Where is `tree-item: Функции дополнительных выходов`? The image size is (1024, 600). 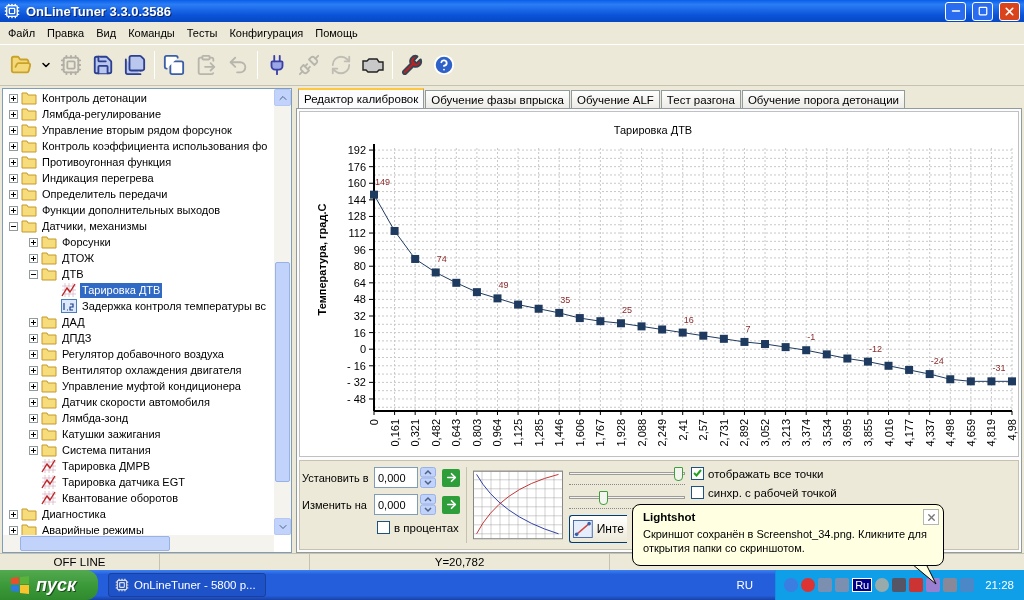
tree-item: Функции дополнительных выходов is located at coordinates (131, 210).